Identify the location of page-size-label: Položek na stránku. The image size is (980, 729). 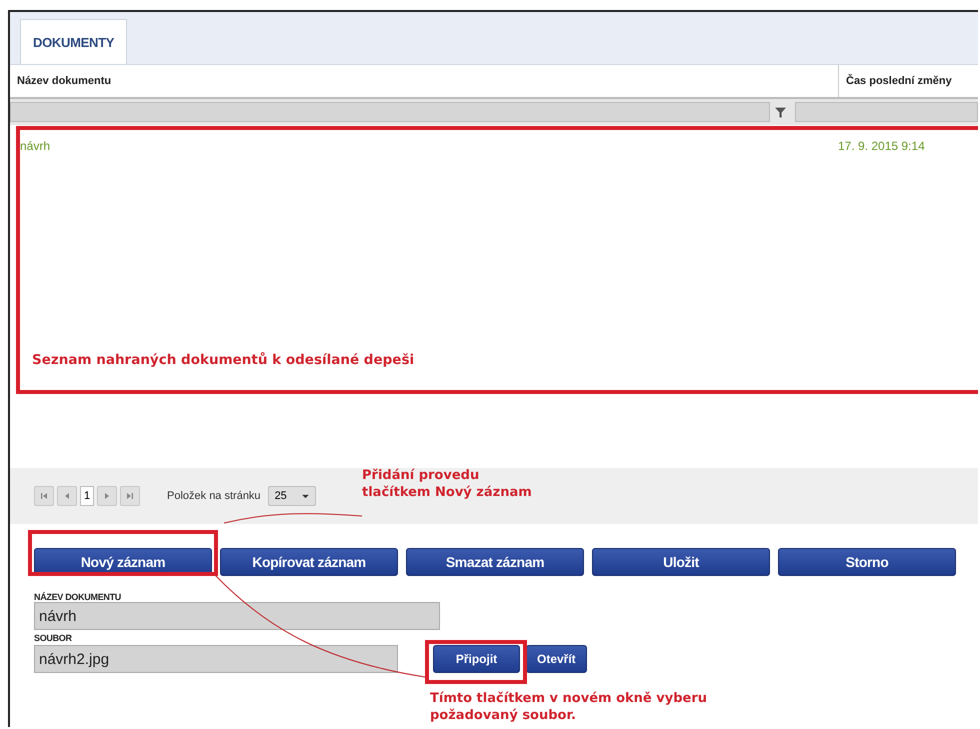
(214, 496).